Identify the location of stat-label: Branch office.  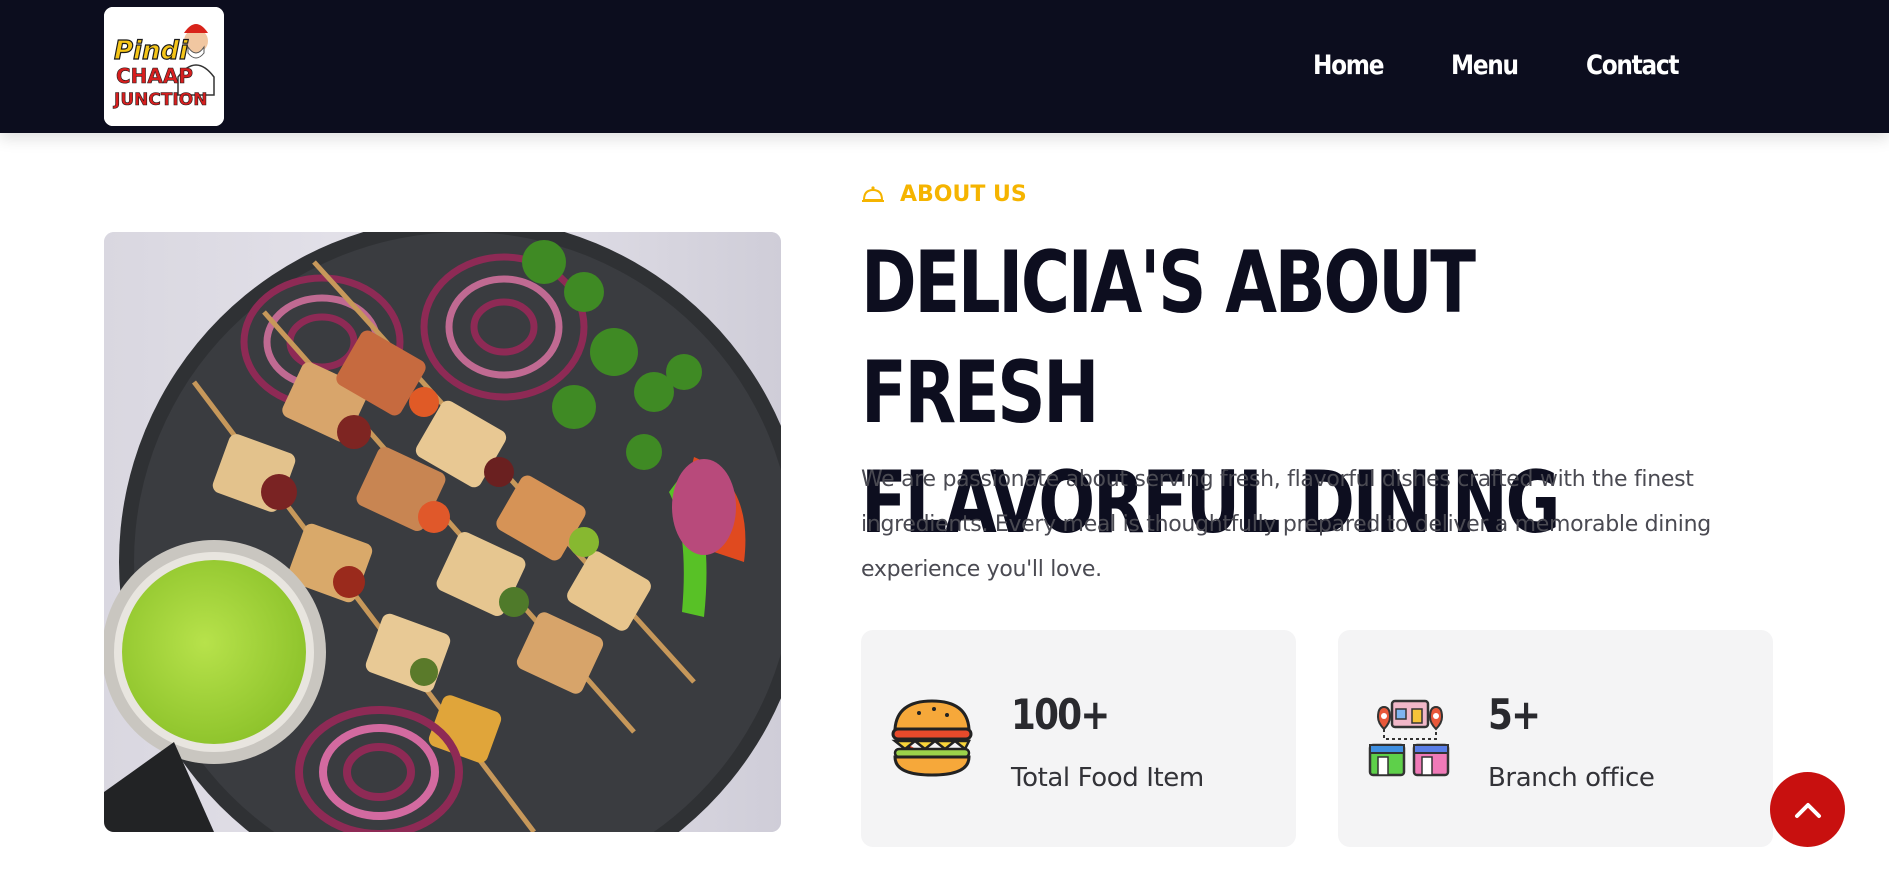
(1571, 778).